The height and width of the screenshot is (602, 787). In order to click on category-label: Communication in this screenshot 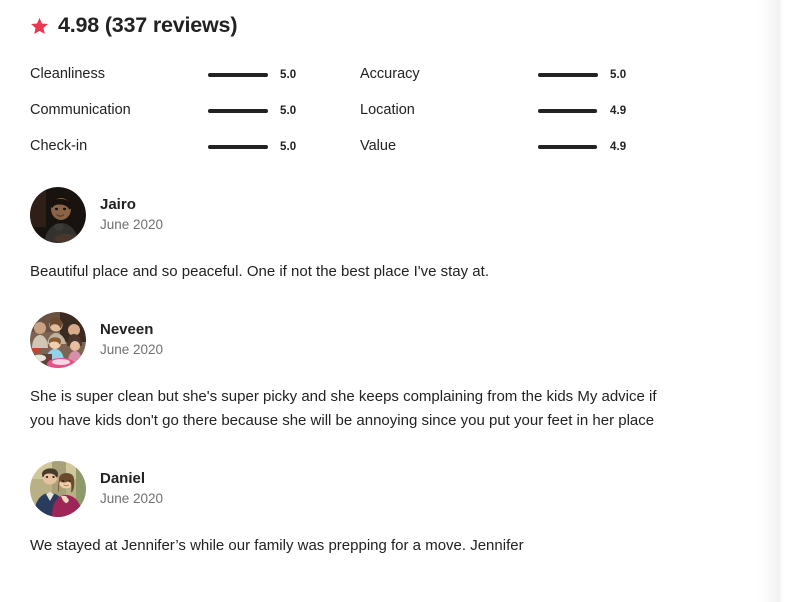, I will do `click(80, 110)`.